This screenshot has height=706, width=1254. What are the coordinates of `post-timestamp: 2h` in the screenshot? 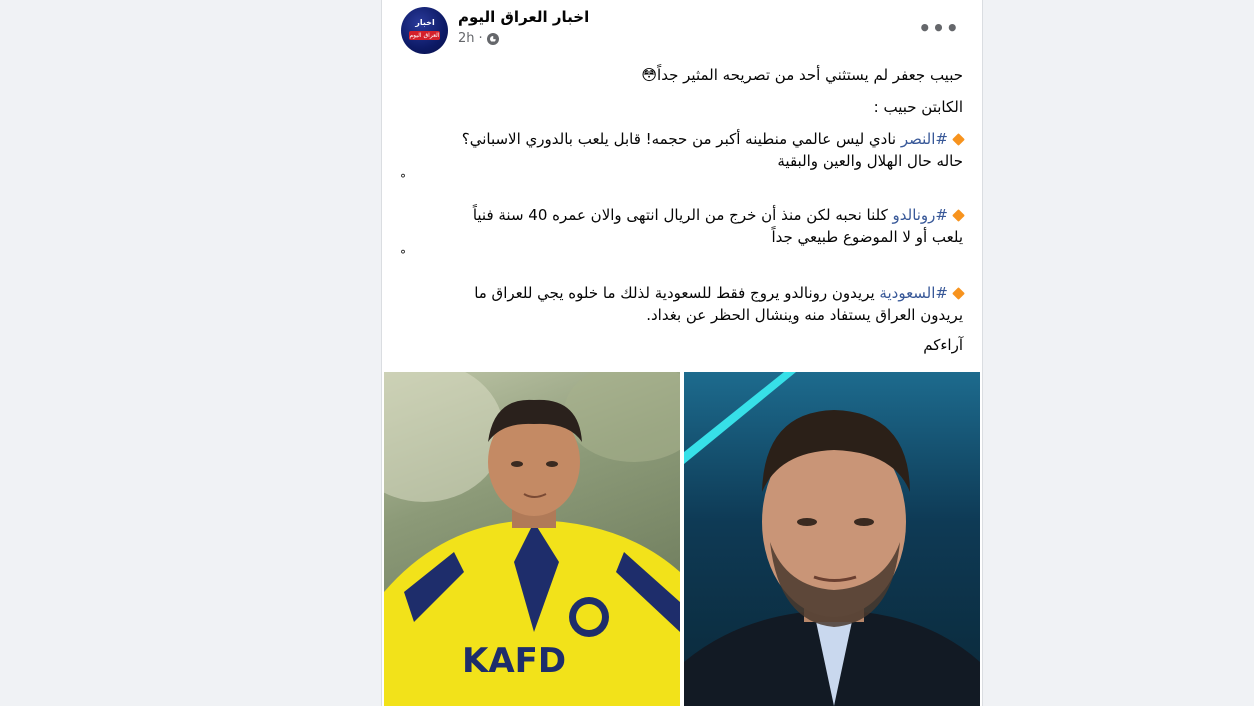 It's located at (466, 38).